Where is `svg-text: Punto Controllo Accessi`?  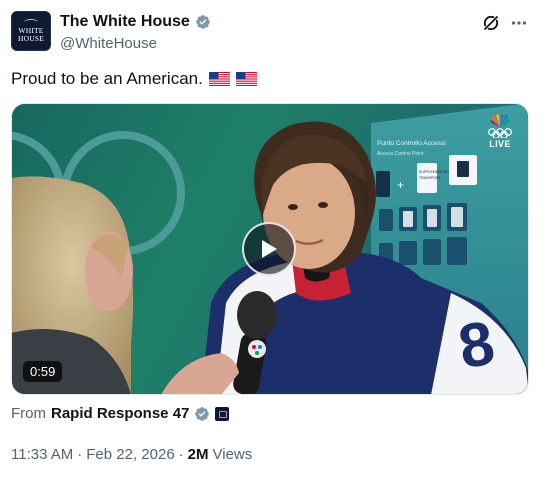 svg-text: Punto Controllo Accessi is located at coordinates (411, 143).